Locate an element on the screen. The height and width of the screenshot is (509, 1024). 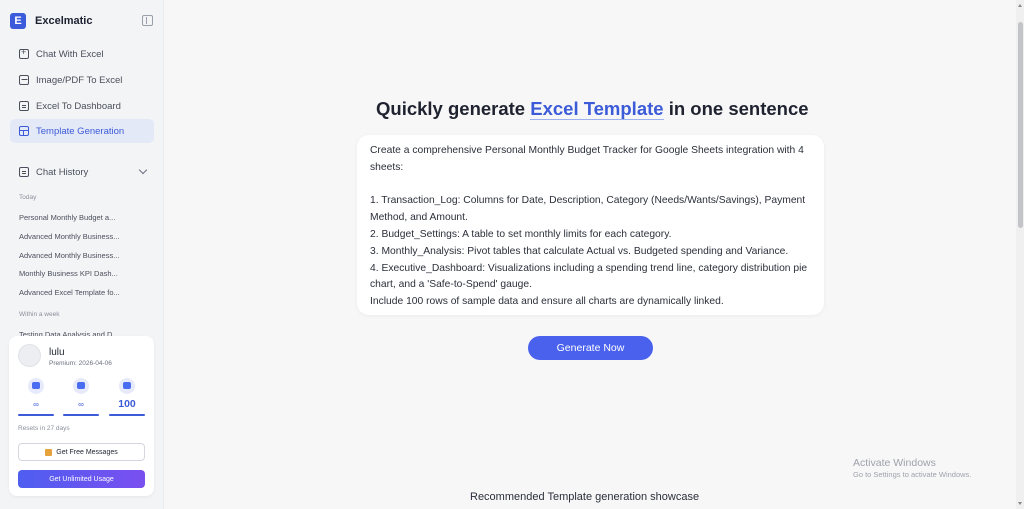
nav-label: Template Generation is located at coordinates (80, 131).